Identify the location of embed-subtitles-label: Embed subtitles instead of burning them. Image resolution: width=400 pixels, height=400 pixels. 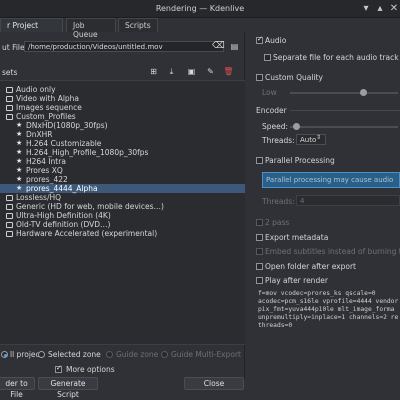
(332, 251).